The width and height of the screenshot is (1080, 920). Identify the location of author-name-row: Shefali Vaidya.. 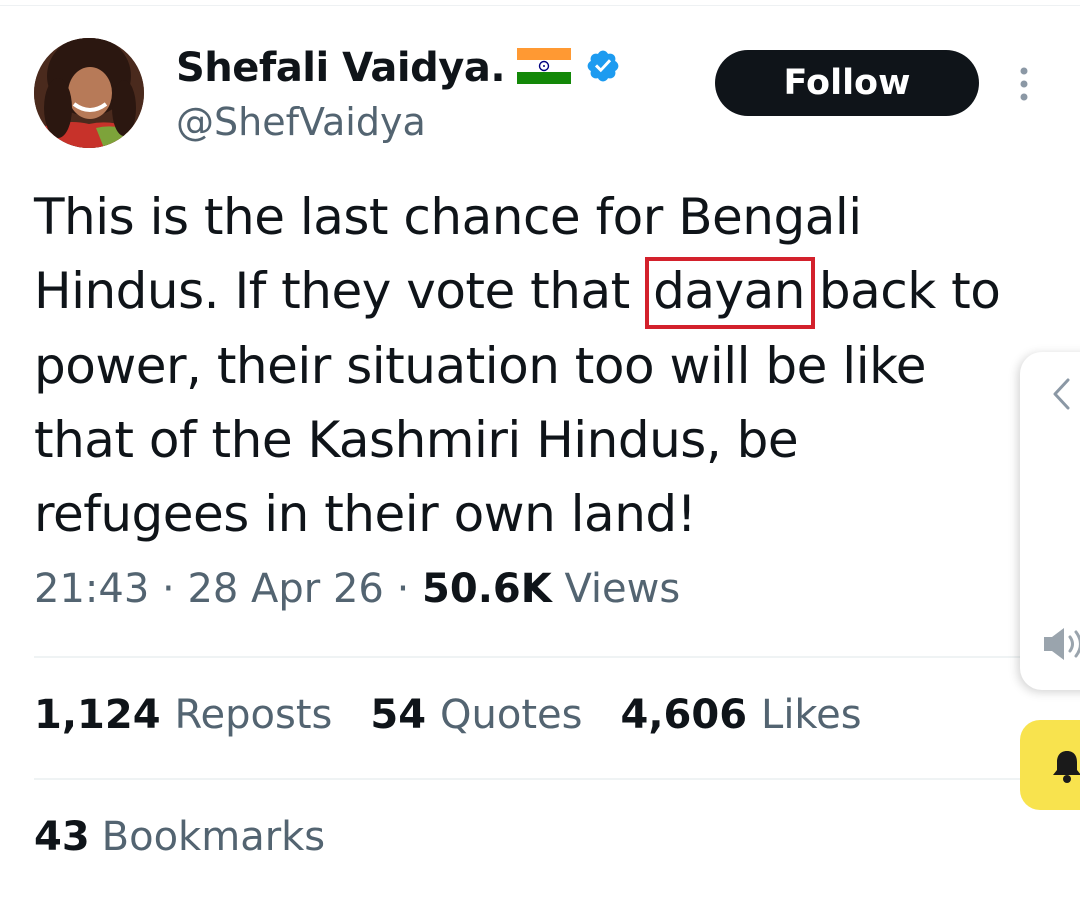
(398, 68).